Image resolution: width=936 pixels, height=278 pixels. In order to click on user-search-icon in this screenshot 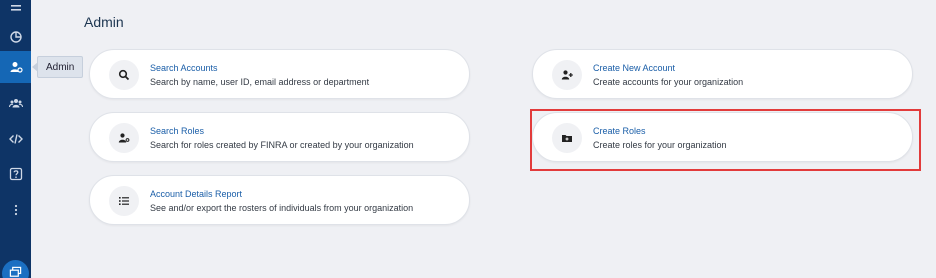, I will do `click(124, 138)`.